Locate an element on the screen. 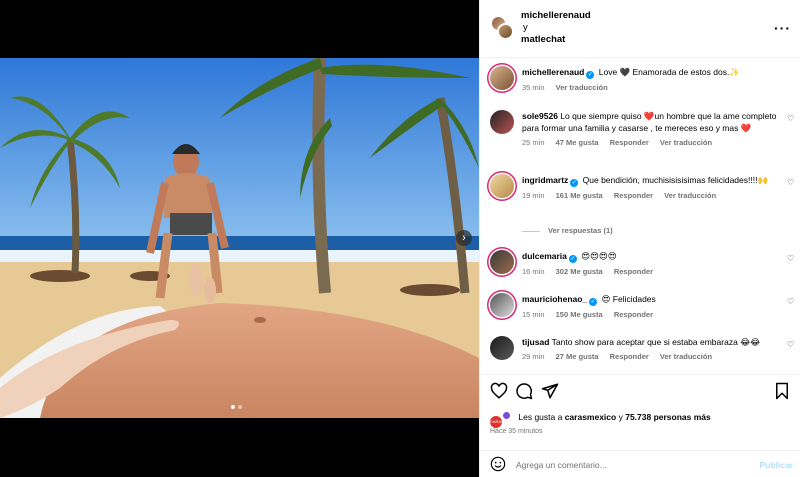  comment-composer: Publicar is located at coordinates (640, 463).